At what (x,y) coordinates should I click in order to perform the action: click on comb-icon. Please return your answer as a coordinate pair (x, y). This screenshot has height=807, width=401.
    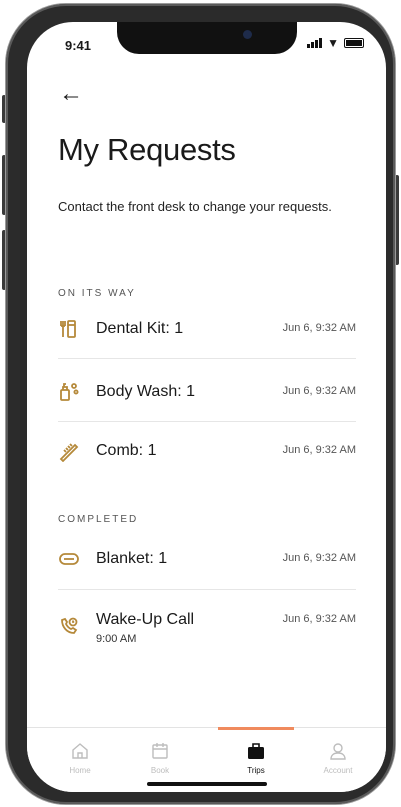
    Looking at the image, I should click on (69, 451).